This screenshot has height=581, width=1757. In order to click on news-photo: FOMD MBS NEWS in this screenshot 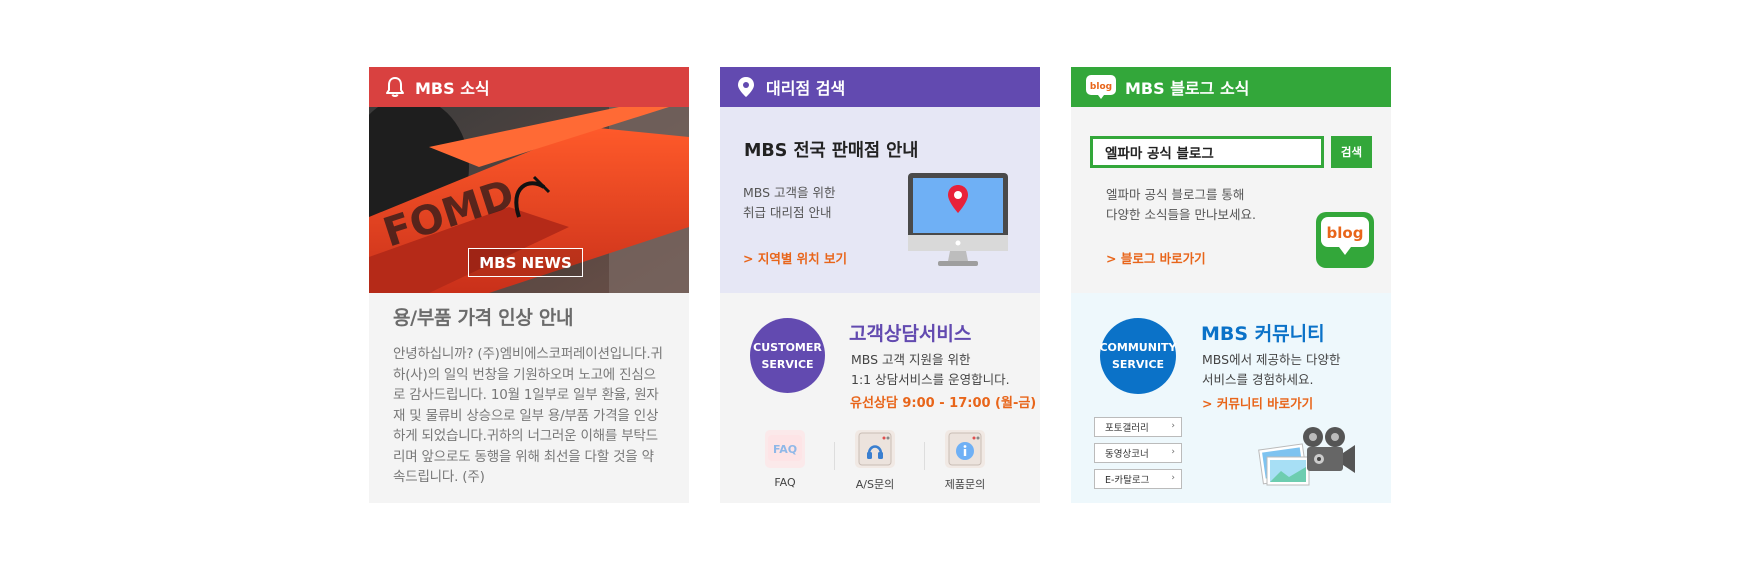, I will do `click(529, 200)`.